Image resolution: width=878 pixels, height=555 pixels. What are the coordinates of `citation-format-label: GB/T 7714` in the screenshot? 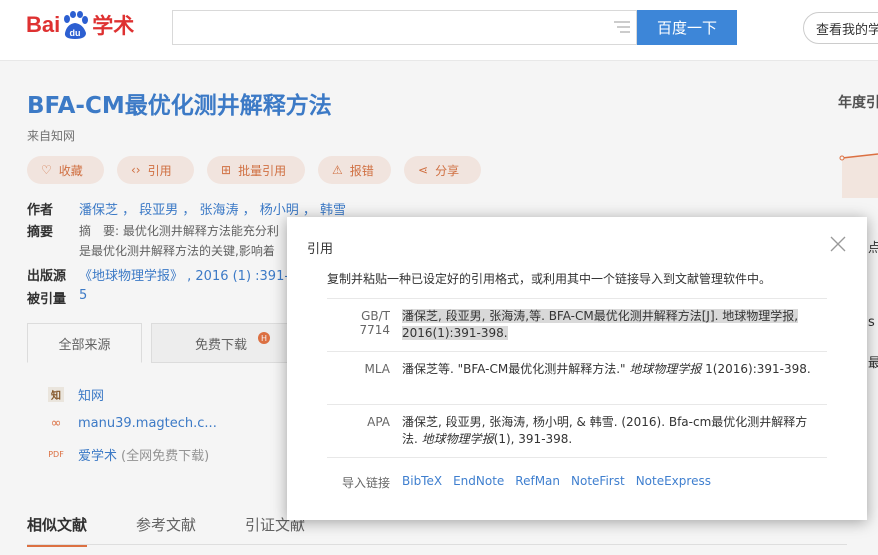 It's located at (374, 323).